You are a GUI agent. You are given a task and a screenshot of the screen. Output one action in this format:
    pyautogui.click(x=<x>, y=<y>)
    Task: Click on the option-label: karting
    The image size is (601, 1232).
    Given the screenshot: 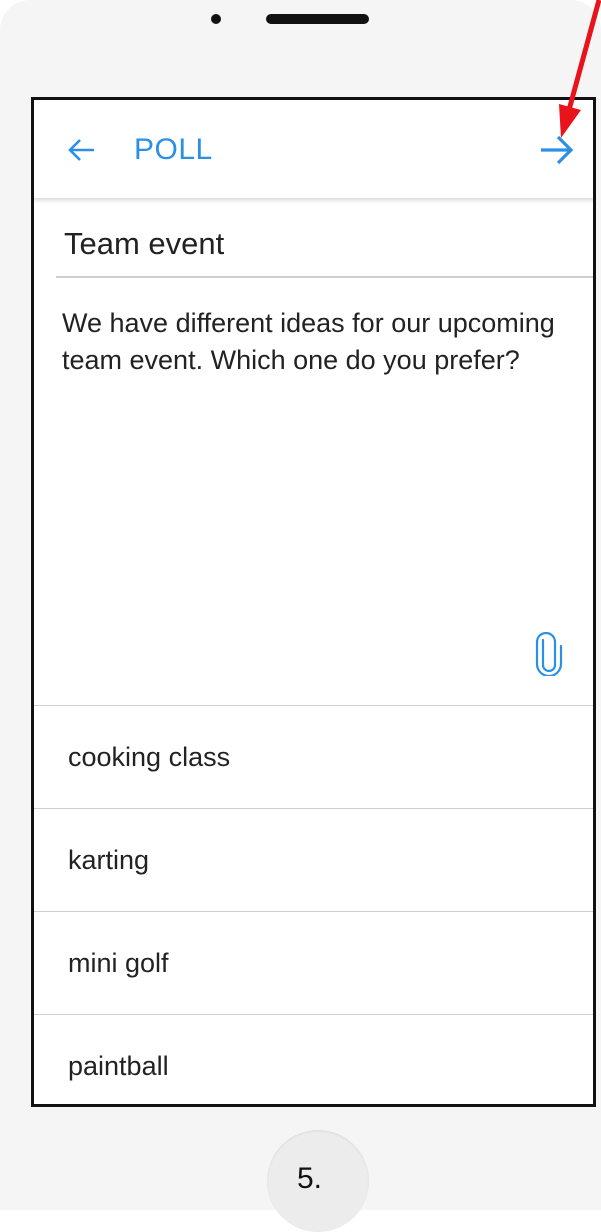 What is the action you would take?
    pyautogui.click(x=109, y=860)
    